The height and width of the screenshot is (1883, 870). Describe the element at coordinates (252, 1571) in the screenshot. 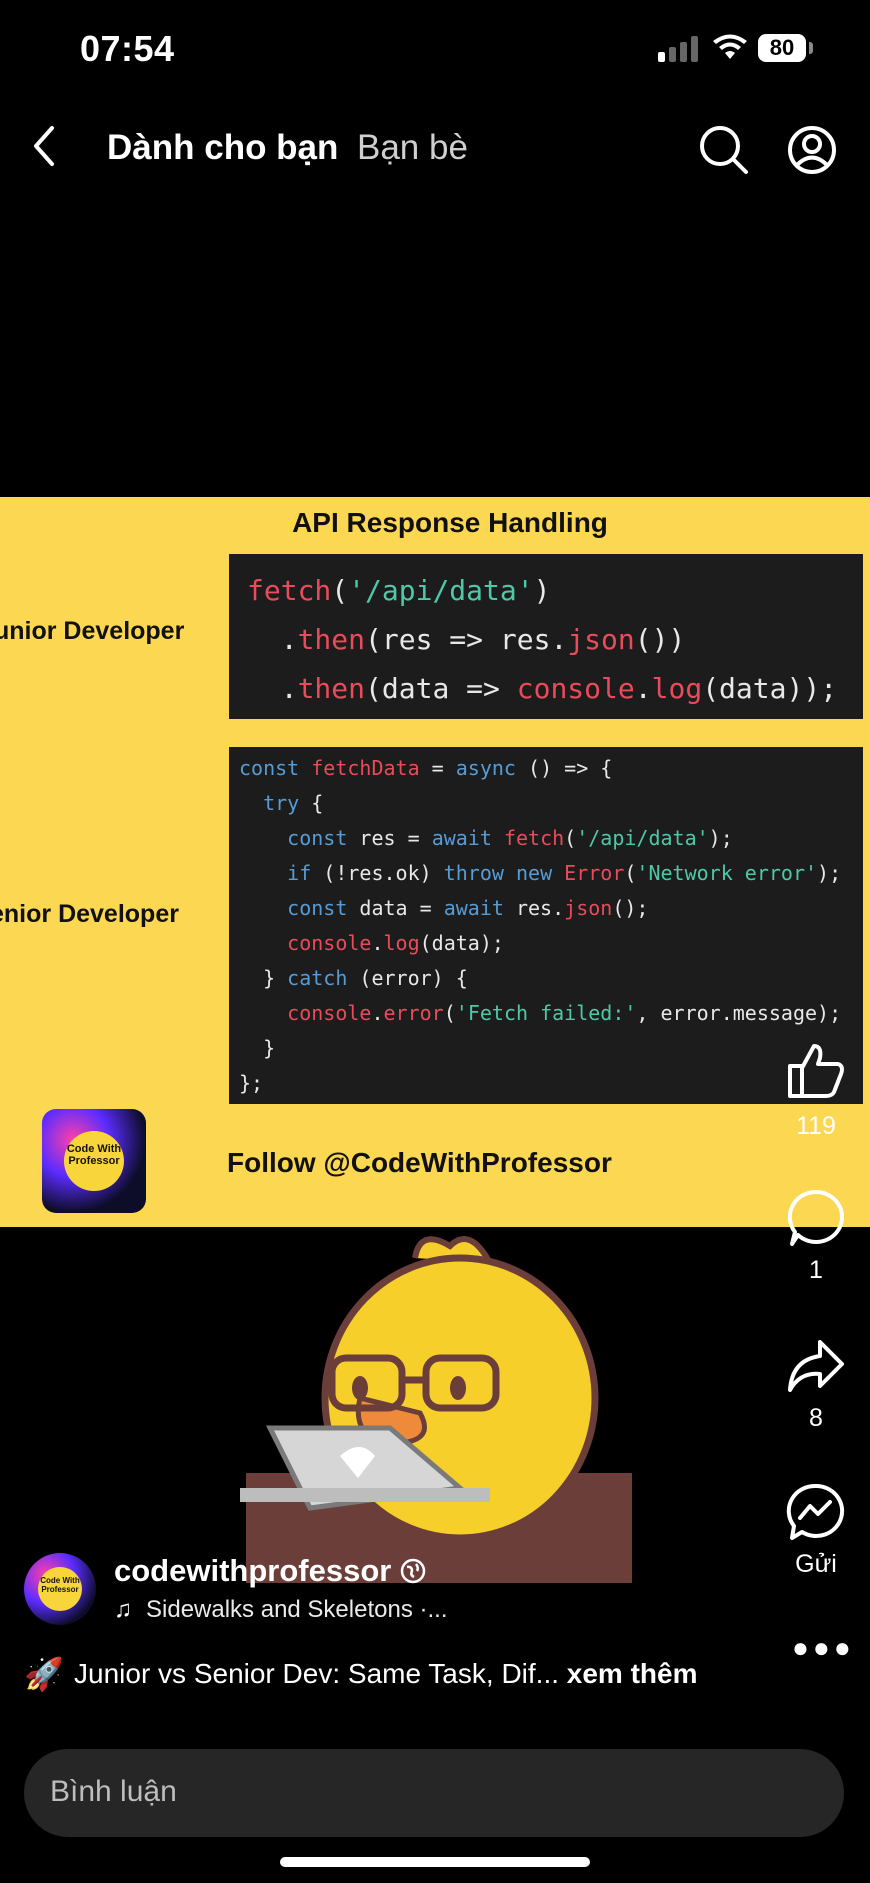

I see `username: codewithprofessor` at that location.